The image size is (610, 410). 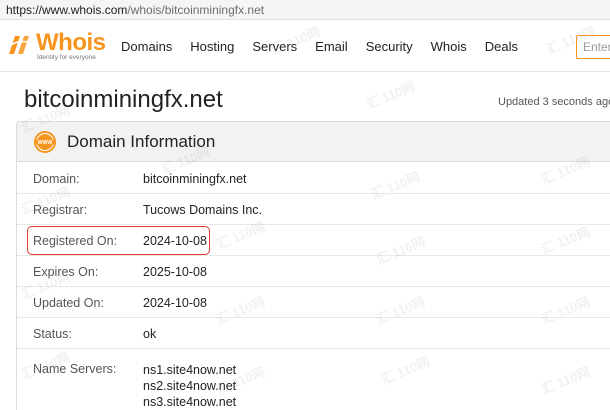 I want to click on card-title: Domain Information, so click(x=141, y=141).